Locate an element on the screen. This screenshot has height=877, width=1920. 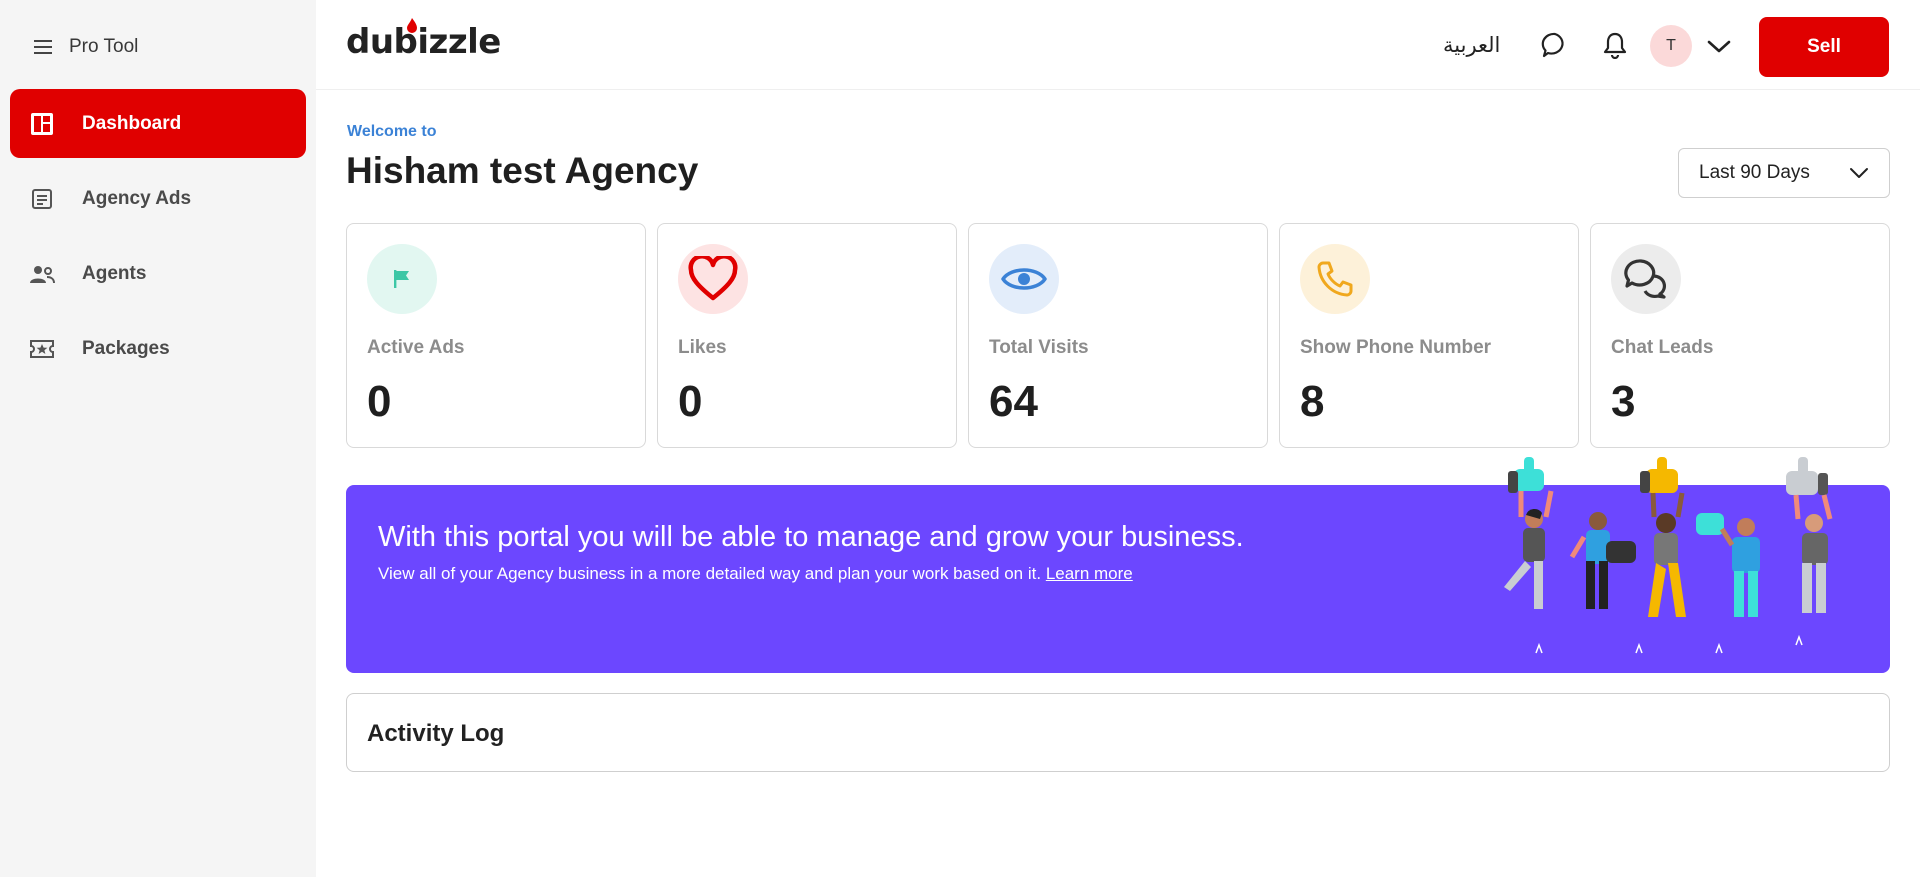
stat-value: 8 is located at coordinates (1312, 401).